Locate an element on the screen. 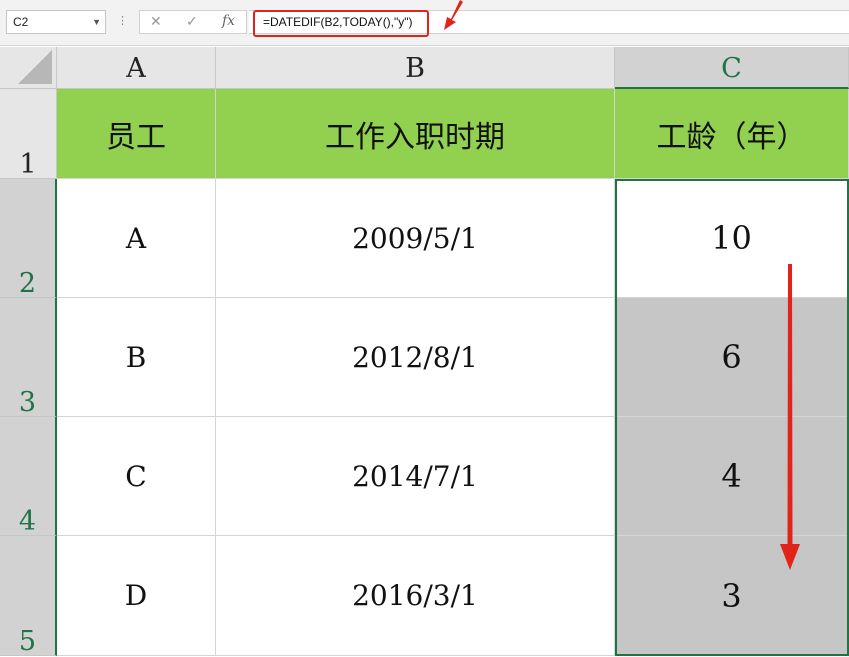 Image resolution: width=849 pixels, height=657 pixels. annotation-arrow-icon is located at coordinates (453, 15).